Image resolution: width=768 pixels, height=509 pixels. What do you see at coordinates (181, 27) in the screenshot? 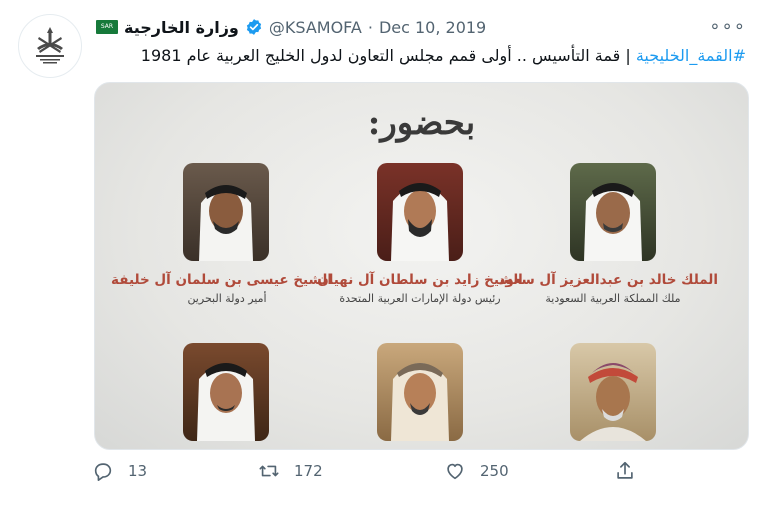
I see `account-name: وزارة الخارجية` at bounding box center [181, 27].